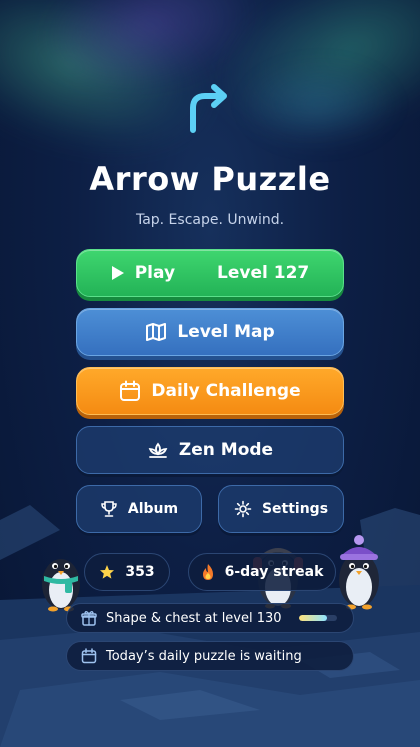  I want to click on penguin-scarf, so click(61, 585).